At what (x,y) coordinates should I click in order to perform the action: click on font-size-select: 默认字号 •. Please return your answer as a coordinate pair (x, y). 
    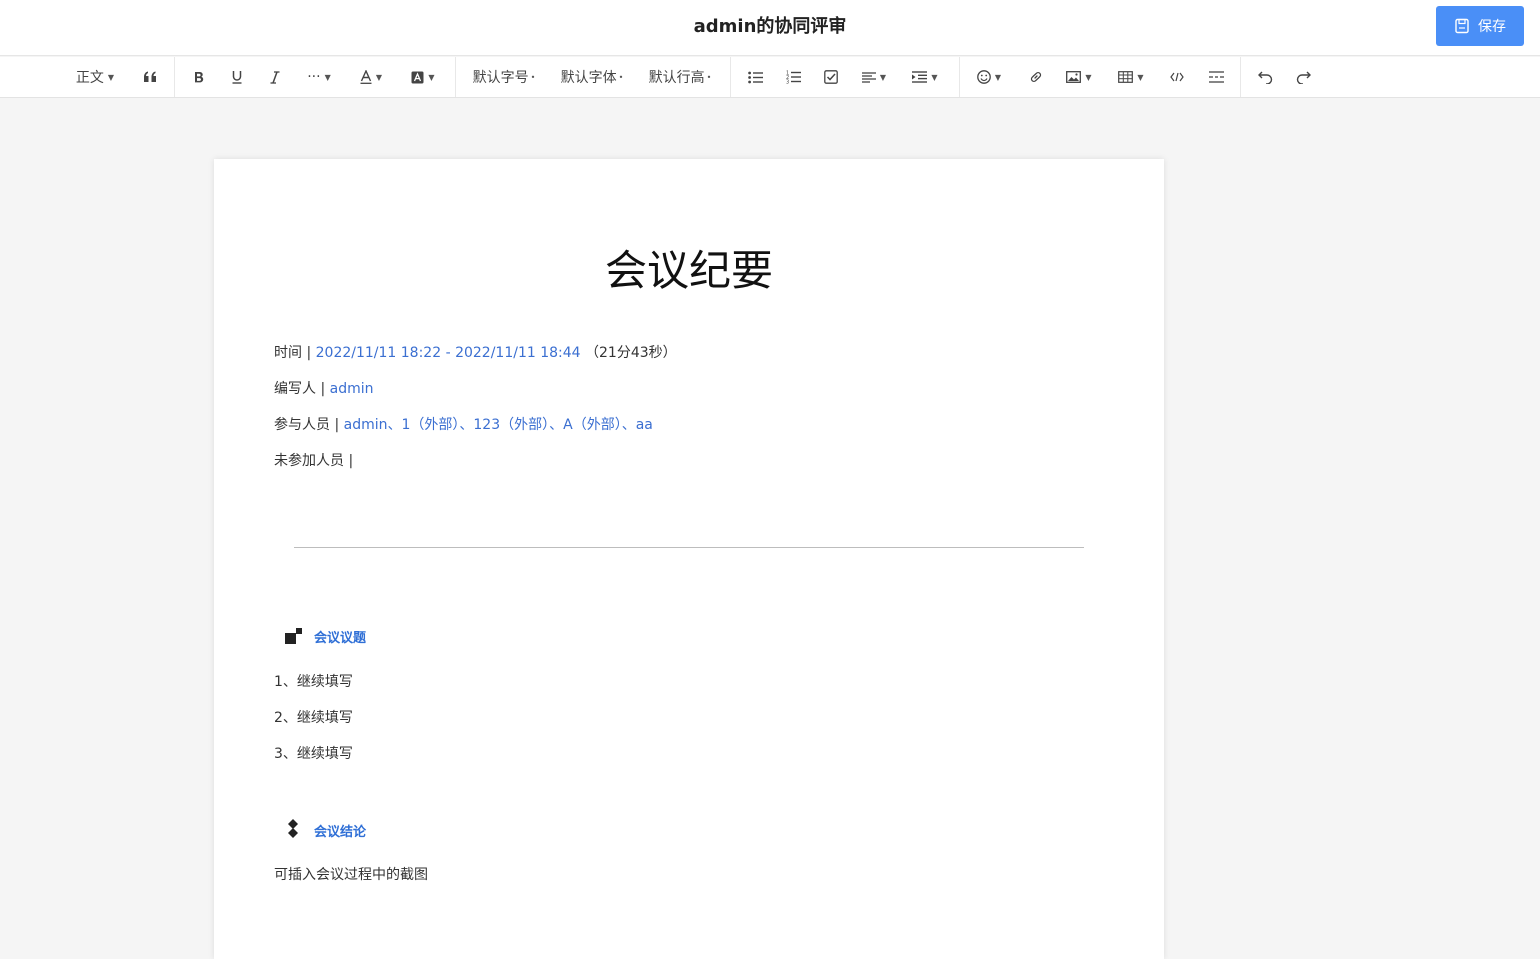
    Looking at the image, I should click on (504, 77).